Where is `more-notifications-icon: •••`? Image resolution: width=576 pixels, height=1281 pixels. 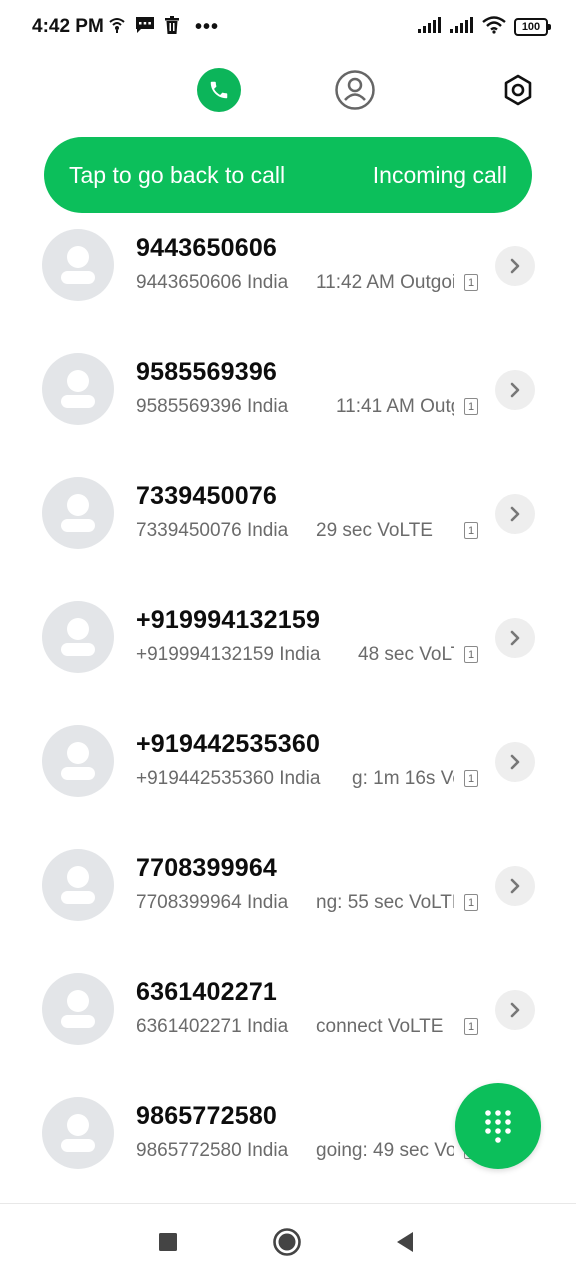 more-notifications-icon: ••• is located at coordinates (207, 27).